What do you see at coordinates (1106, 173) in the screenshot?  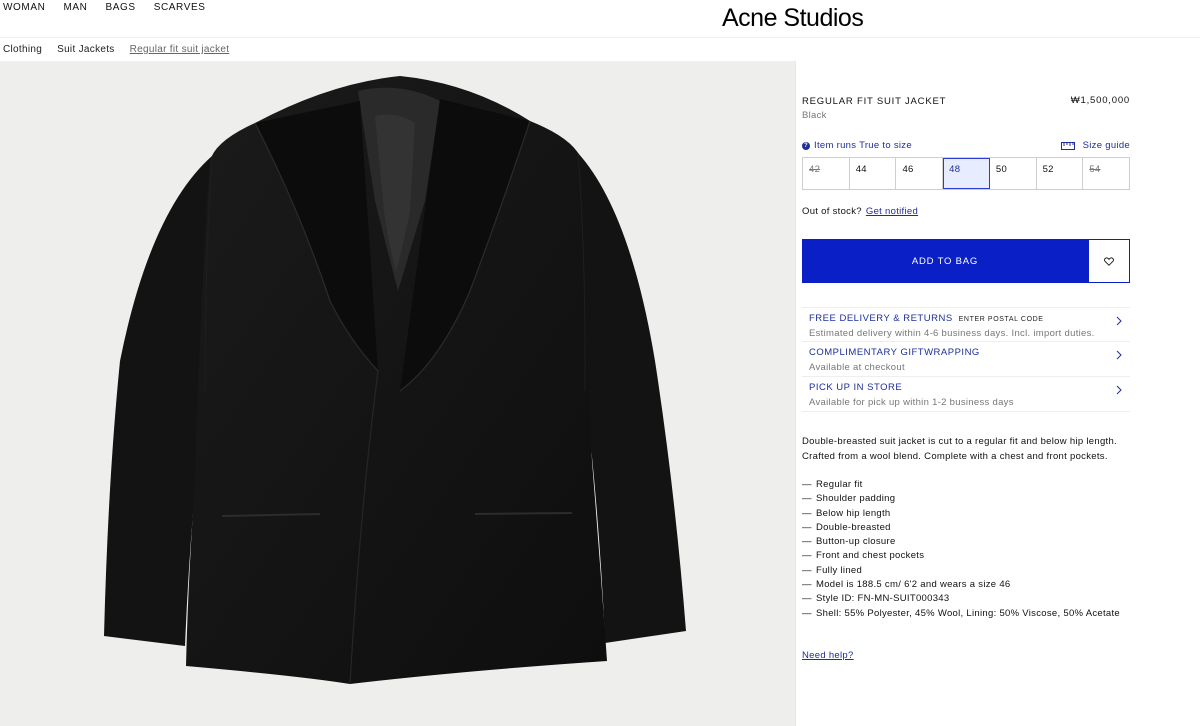 I see `size-option-54: 54` at bounding box center [1106, 173].